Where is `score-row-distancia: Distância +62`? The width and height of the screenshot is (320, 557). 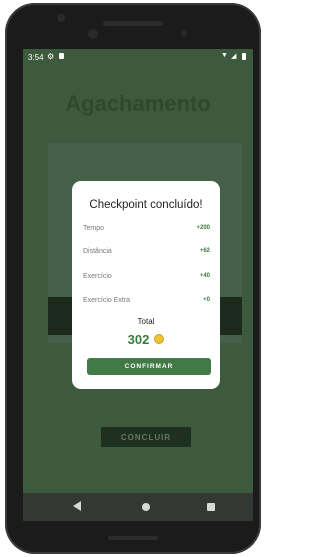
score-row-distancia: Distância +62 is located at coordinates (146, 254).